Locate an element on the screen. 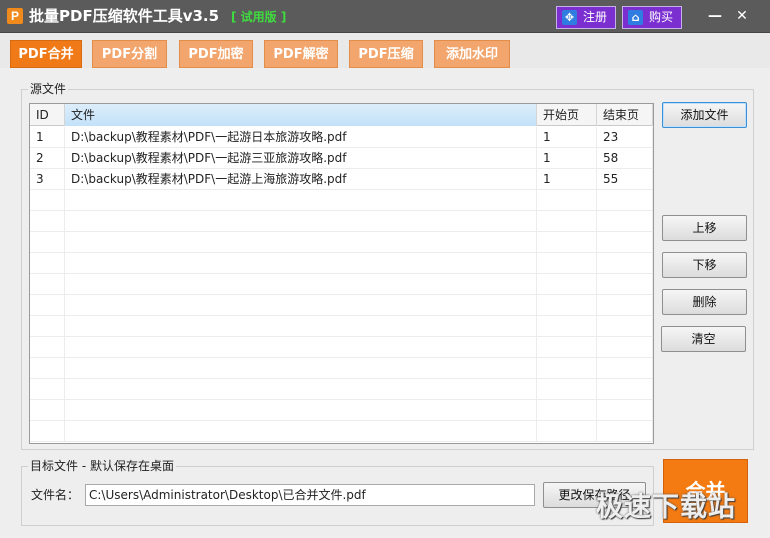 The width and height of the screenshot is (770, 538). register-label: 注册 is located at coordinates (595, 17).